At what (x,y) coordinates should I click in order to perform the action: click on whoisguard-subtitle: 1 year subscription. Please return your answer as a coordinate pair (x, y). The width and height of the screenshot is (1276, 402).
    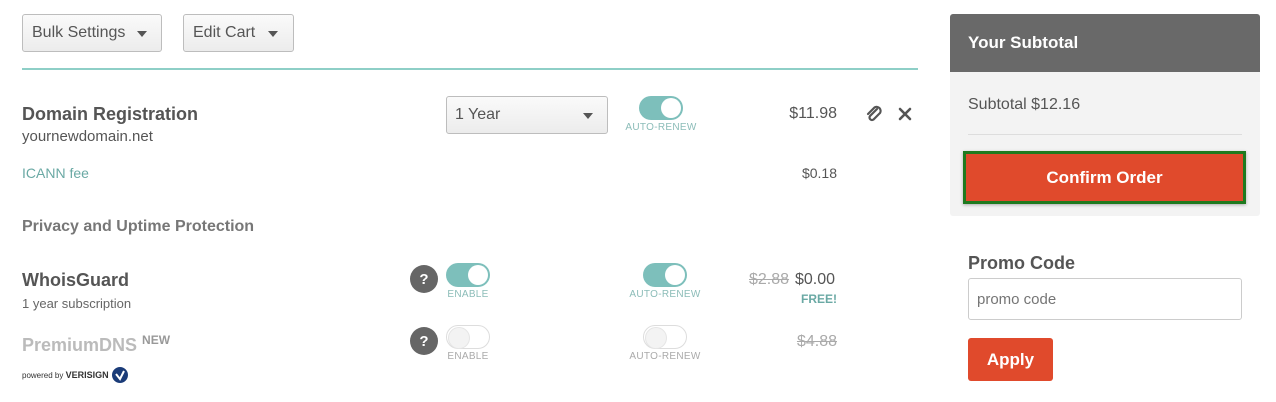
    Looking at the image, I should click on (77, 303).